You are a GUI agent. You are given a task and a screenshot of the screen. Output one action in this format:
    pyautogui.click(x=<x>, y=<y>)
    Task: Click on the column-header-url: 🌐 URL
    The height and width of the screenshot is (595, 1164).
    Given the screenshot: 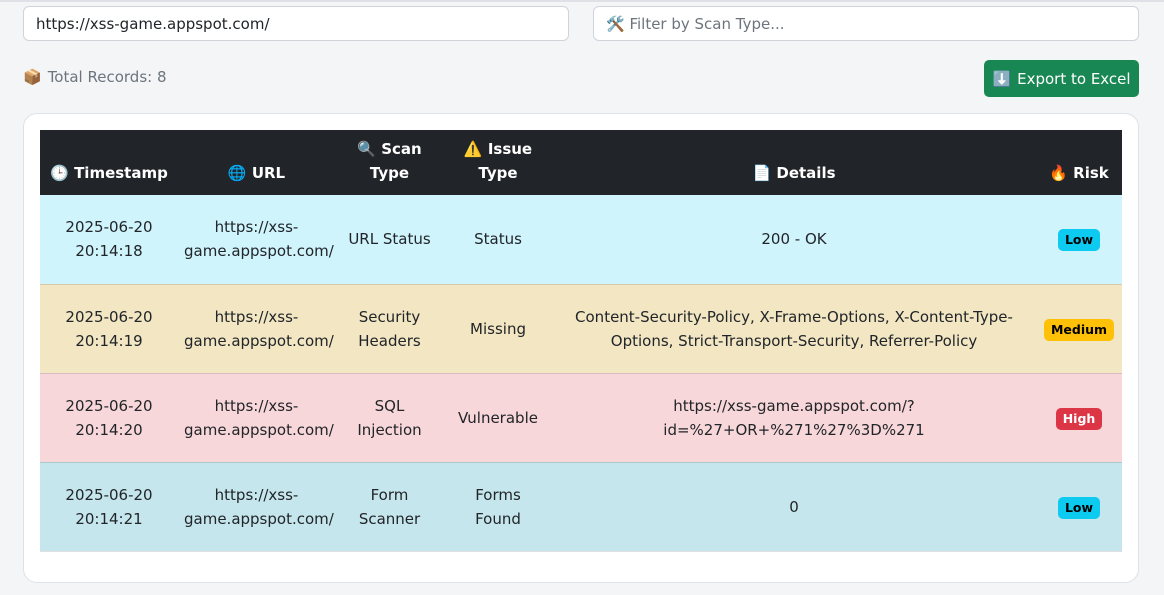 What is the action you would take?
    pyautogui.click(x=256, y=162)
    